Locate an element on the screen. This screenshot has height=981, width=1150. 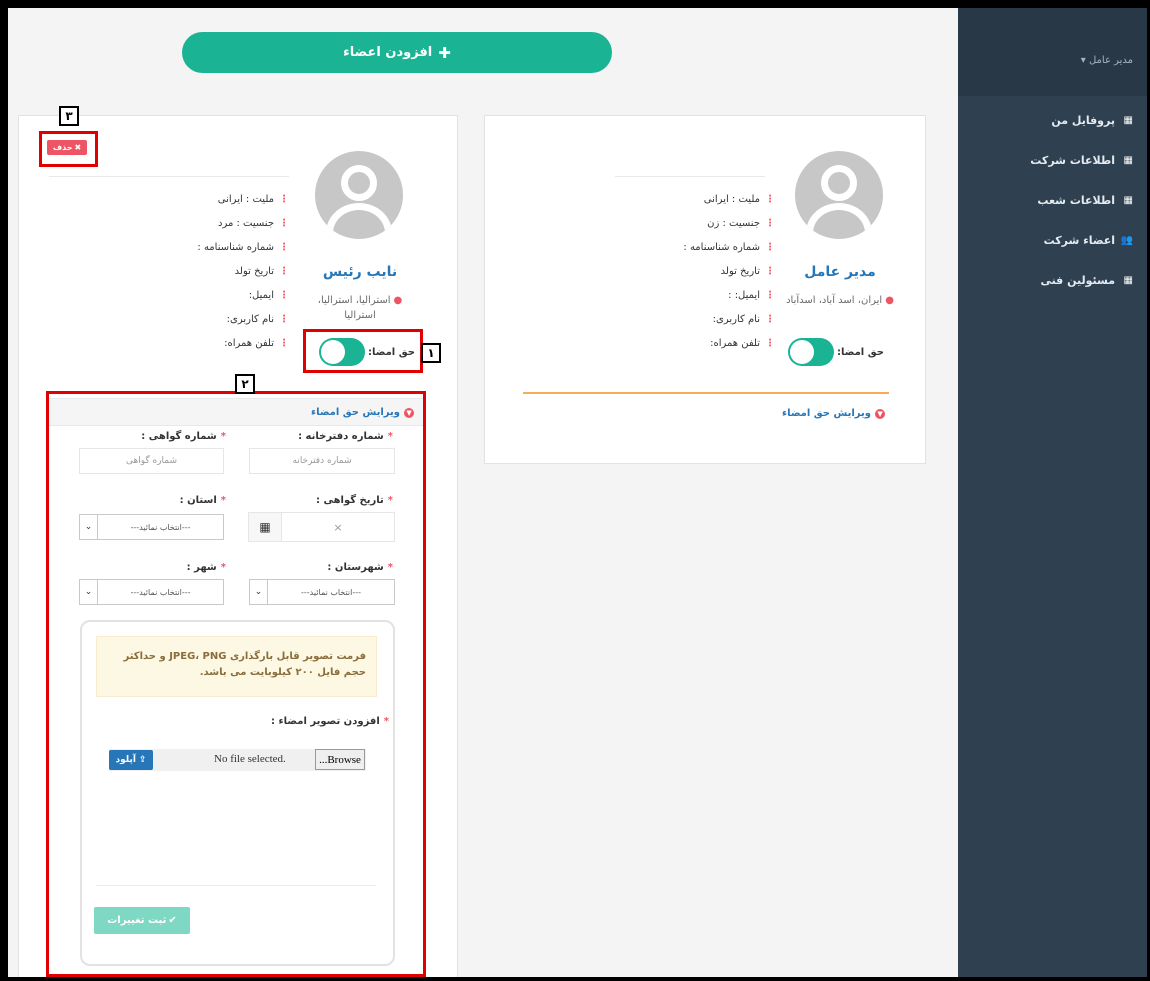
sidebar-item-technical-managers: ▦ مسئولین فنی is located at coordinates (1052, 280).